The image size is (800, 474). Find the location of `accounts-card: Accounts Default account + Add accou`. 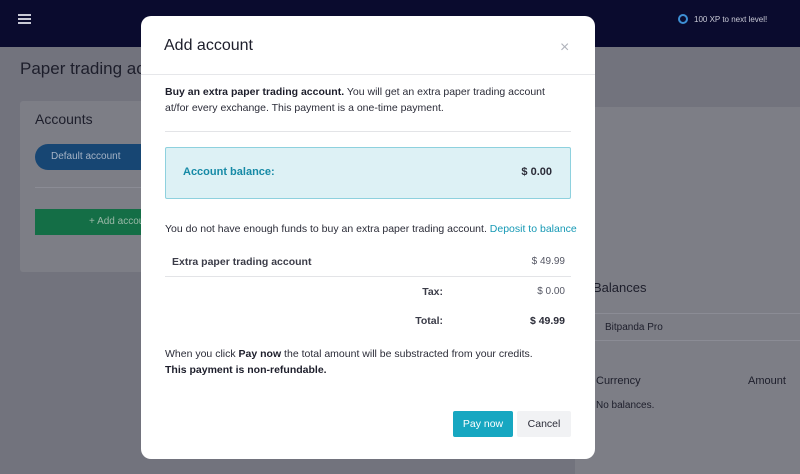

accounts-card: Accounts Default account + Add accou is located at coordinates (90, 186).